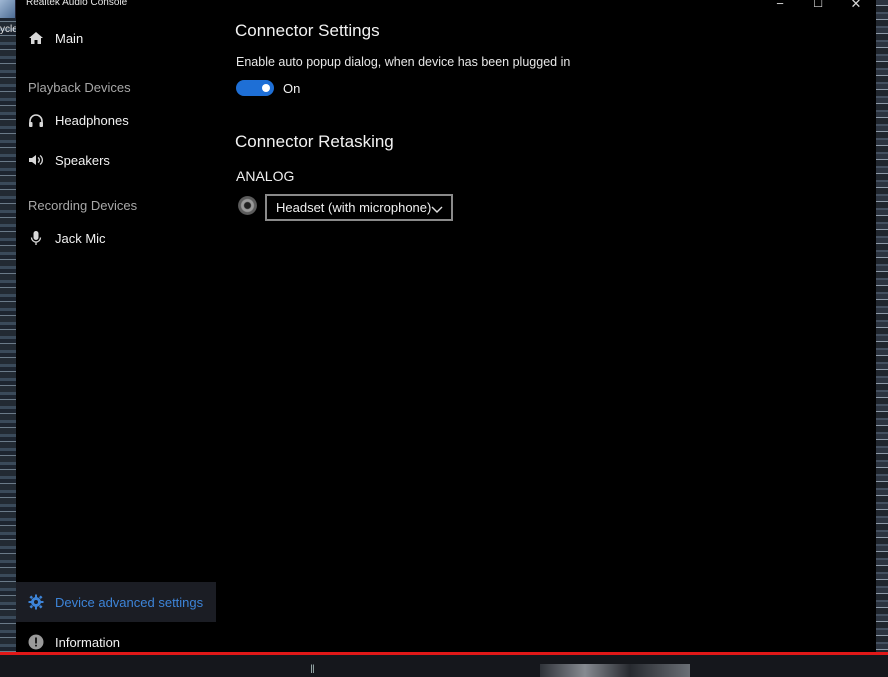 Image resolution: width=888 pixels, height=677 pixels. I want to click on desktop-bottom-graphic, so click(615, 670).